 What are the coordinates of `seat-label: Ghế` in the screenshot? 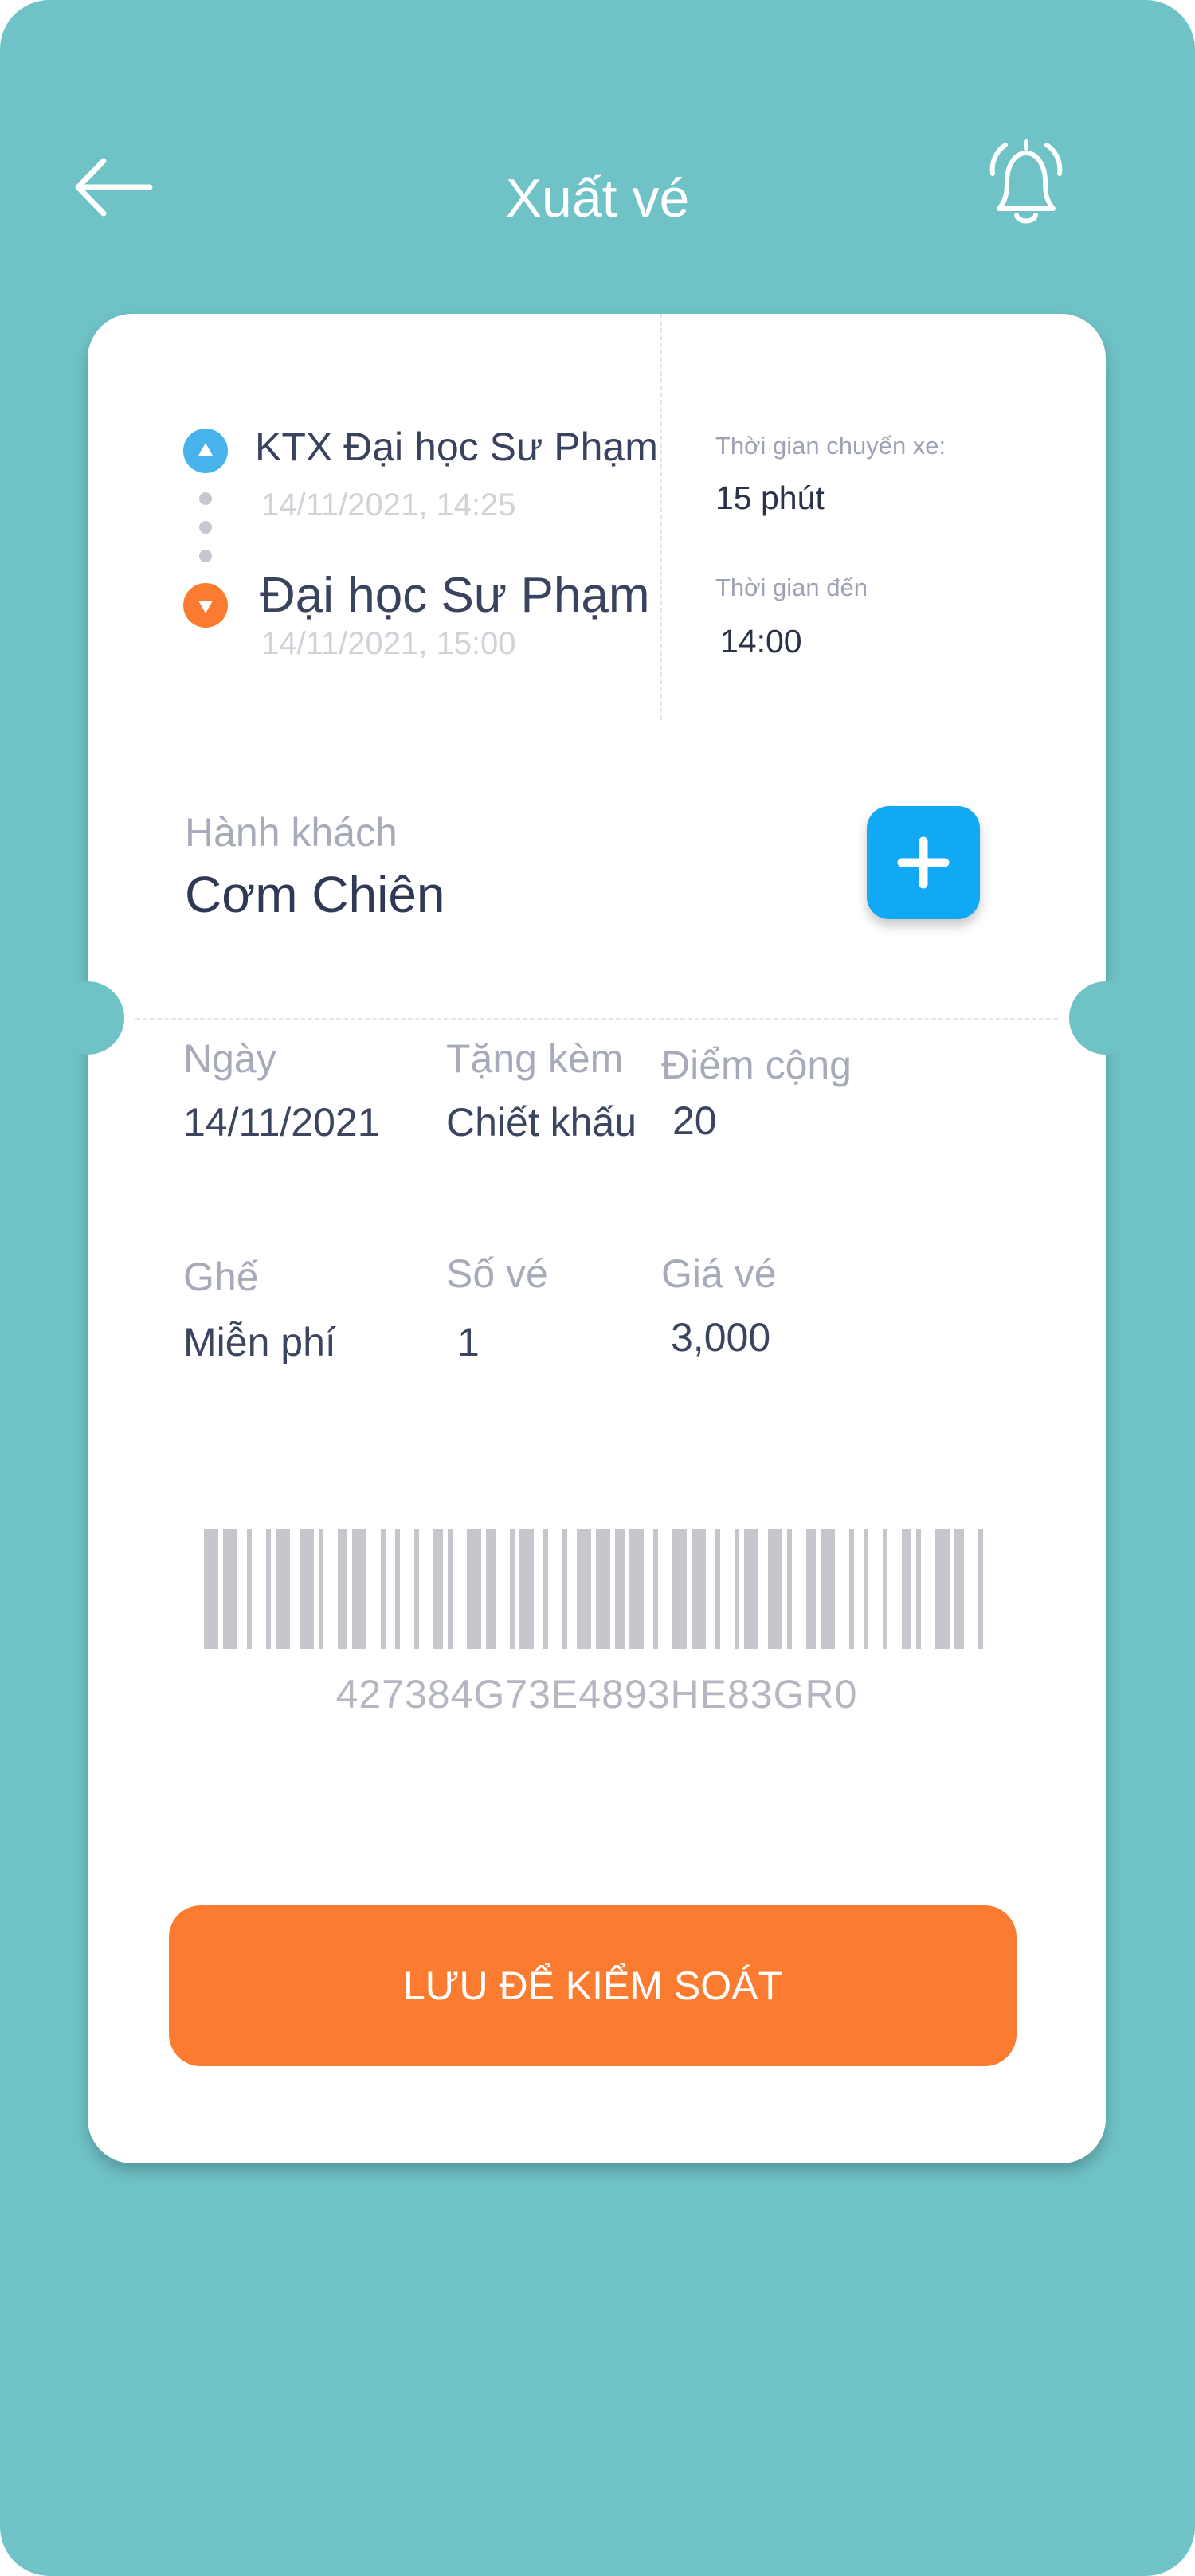 It's located at (221, 1277).